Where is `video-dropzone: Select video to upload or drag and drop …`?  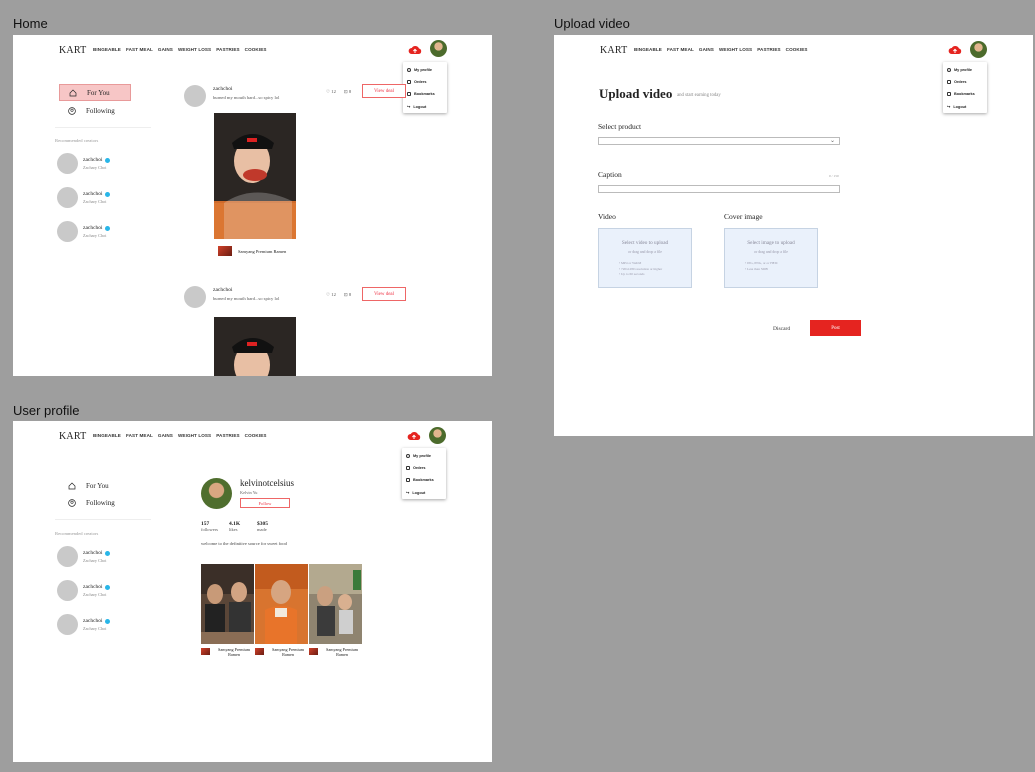 video-dropzone: Select video to upload or drag and drop … is located at coordinates (645, 258).